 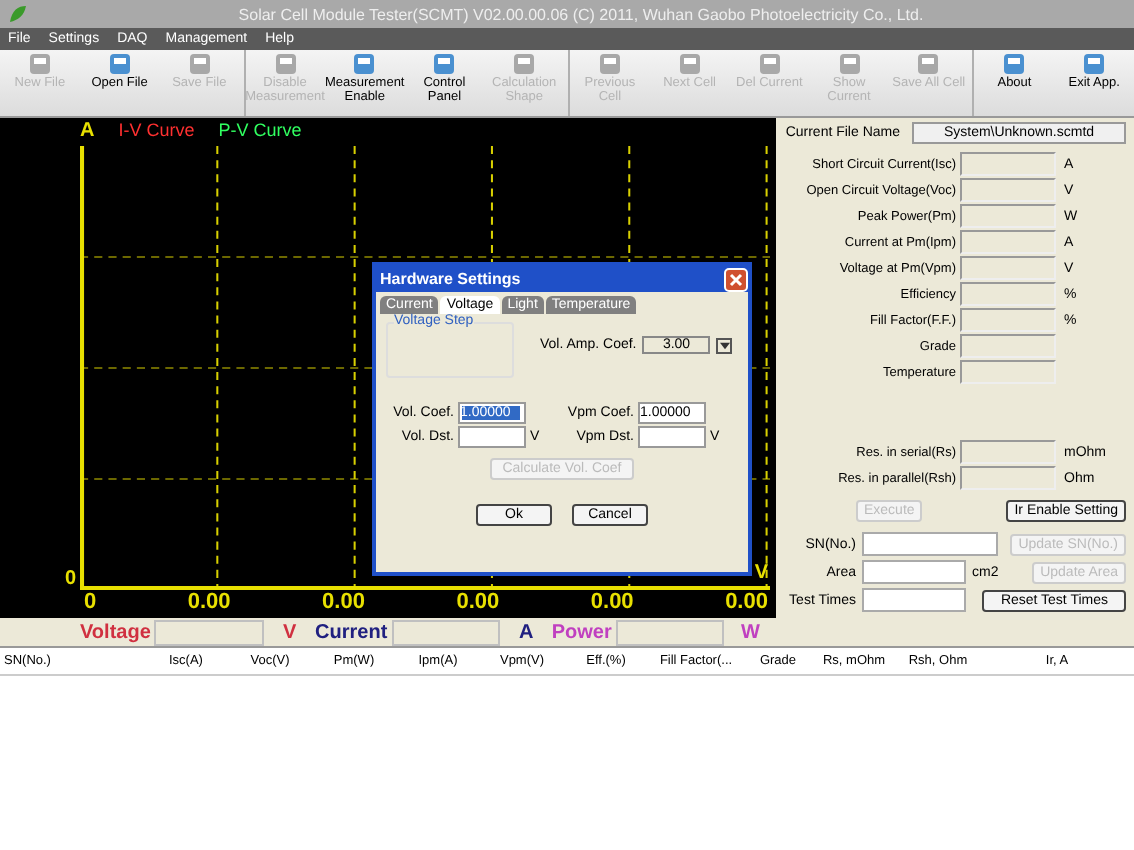 I want to click on legend-label: I-V Curve, so click(x=156, y=130).